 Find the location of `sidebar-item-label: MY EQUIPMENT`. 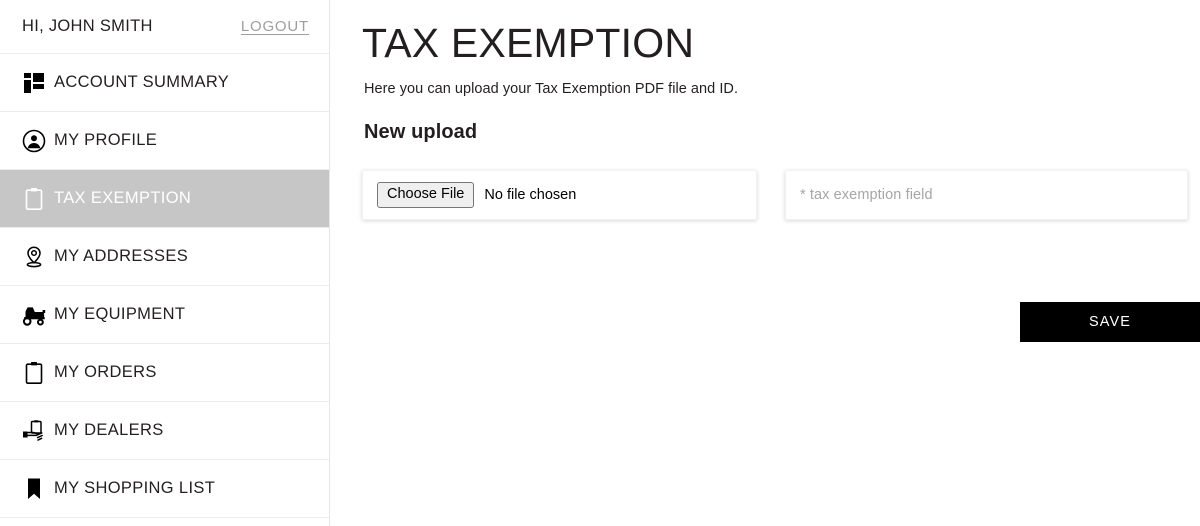

sidebar-item-label: MY EQUIPMENT is located at coordinates (120, 314).